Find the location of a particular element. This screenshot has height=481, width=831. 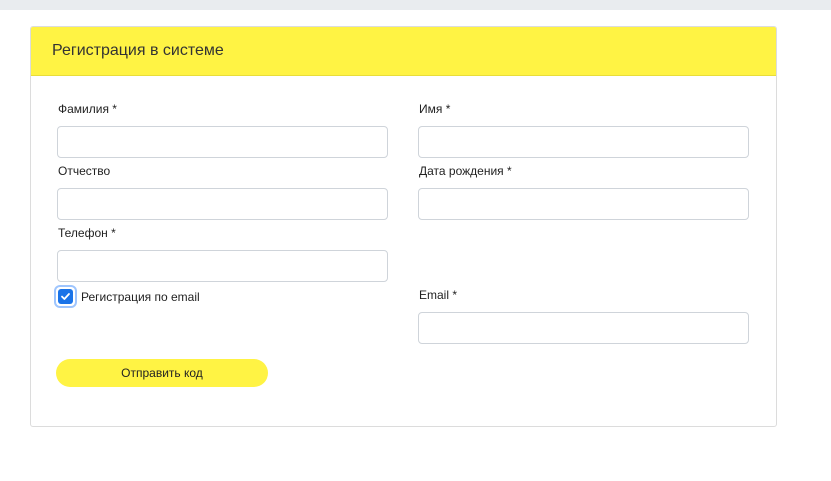

checkbox-box is located at coordinates (65, 296).